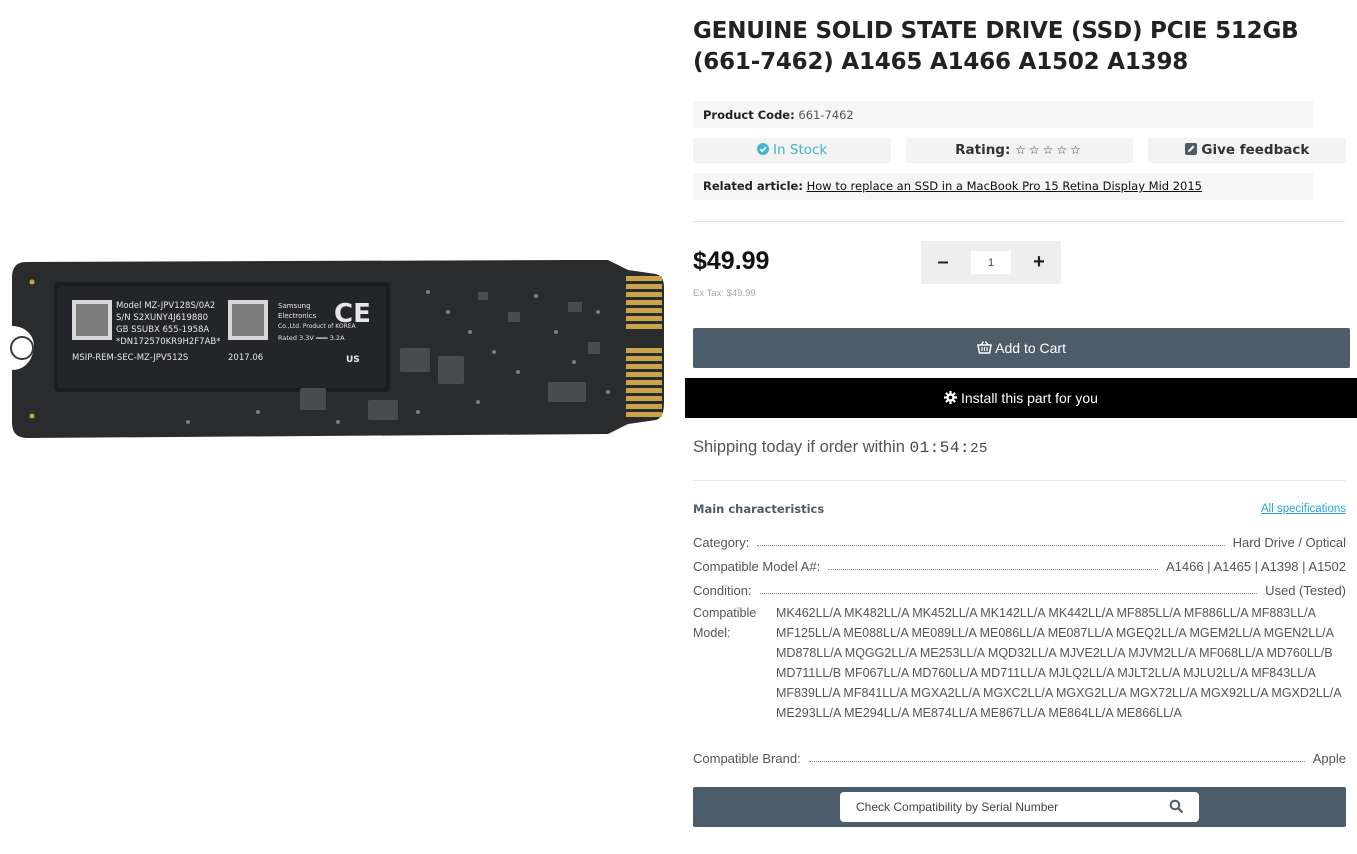 The width and height of the screenshot is (1357, 854). Describe the element at coordinates (747, 758) in the screenshot. I see `spec-key: Compatible Brand:` at that location.